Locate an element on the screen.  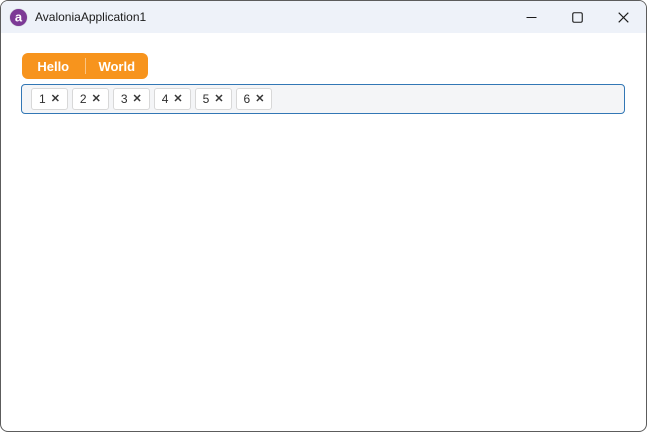
chip-item: 6 ✕ is located at coordinates (254, 99).